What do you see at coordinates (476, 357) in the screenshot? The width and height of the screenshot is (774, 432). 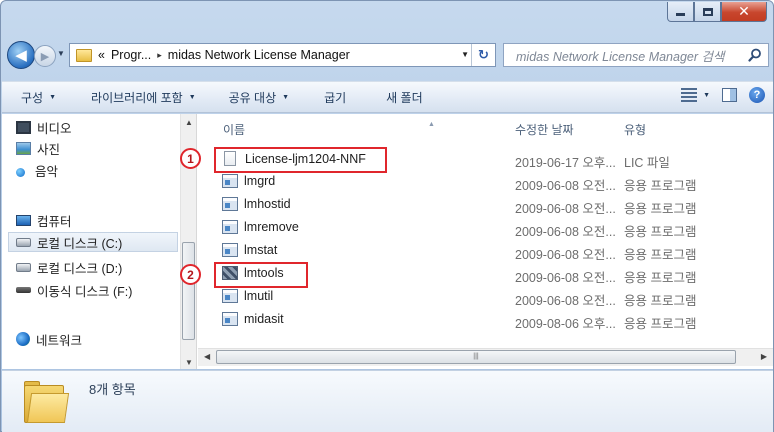 I see `scrollbar-thumb: |||` at bounding box center [476, 357].